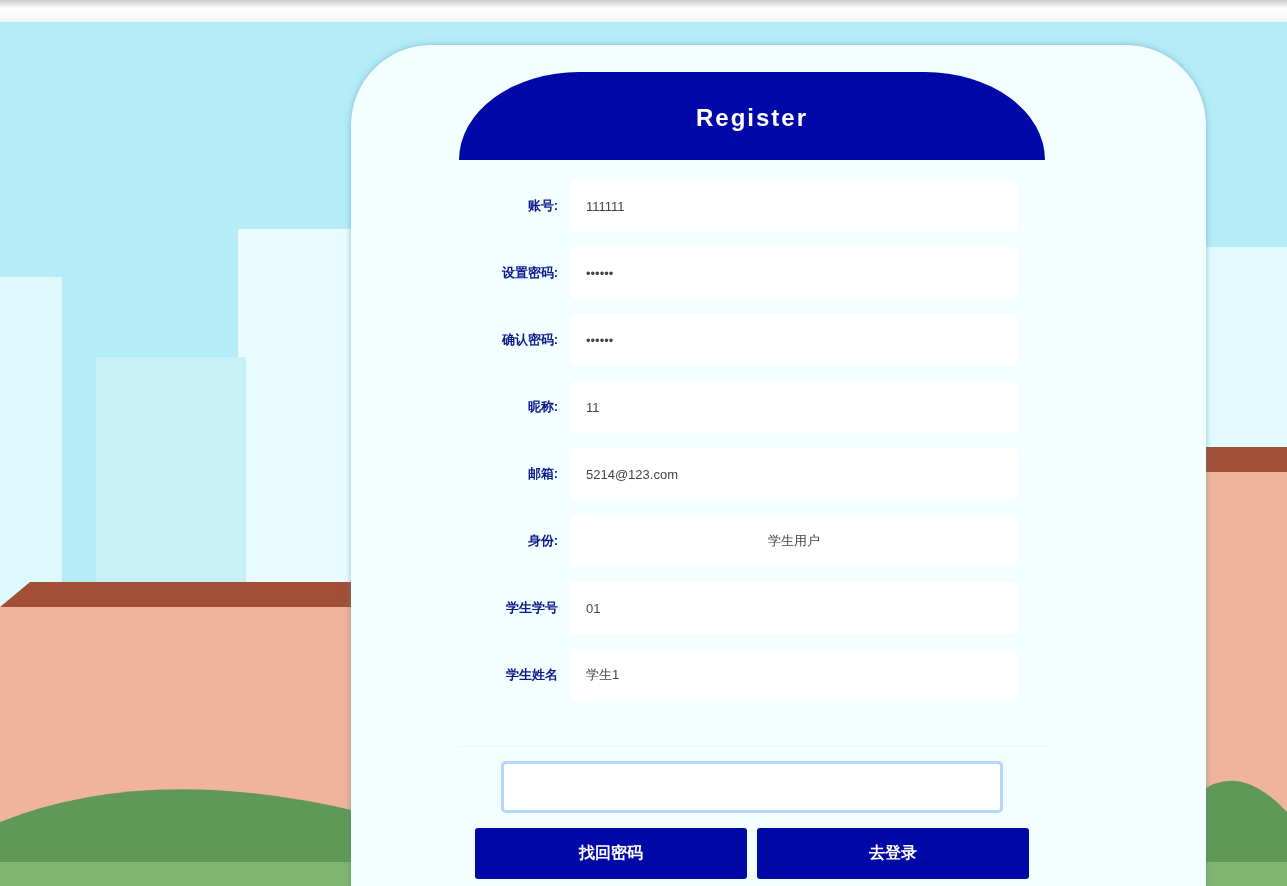 Image resolution: width=1287 pixels, height=886 pixels. What do you see at coordinates (794, 407) in the screenshot?
I see `input-field: 11` at bounding box center [794, 407].